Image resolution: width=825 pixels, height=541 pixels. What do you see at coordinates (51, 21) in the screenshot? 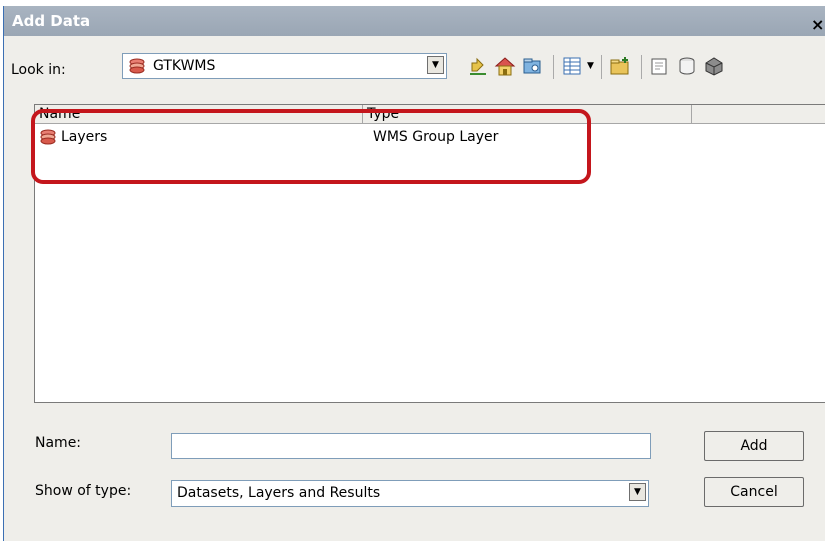
I see `dialog-title: Add Data` at bounding box center [51, 21].